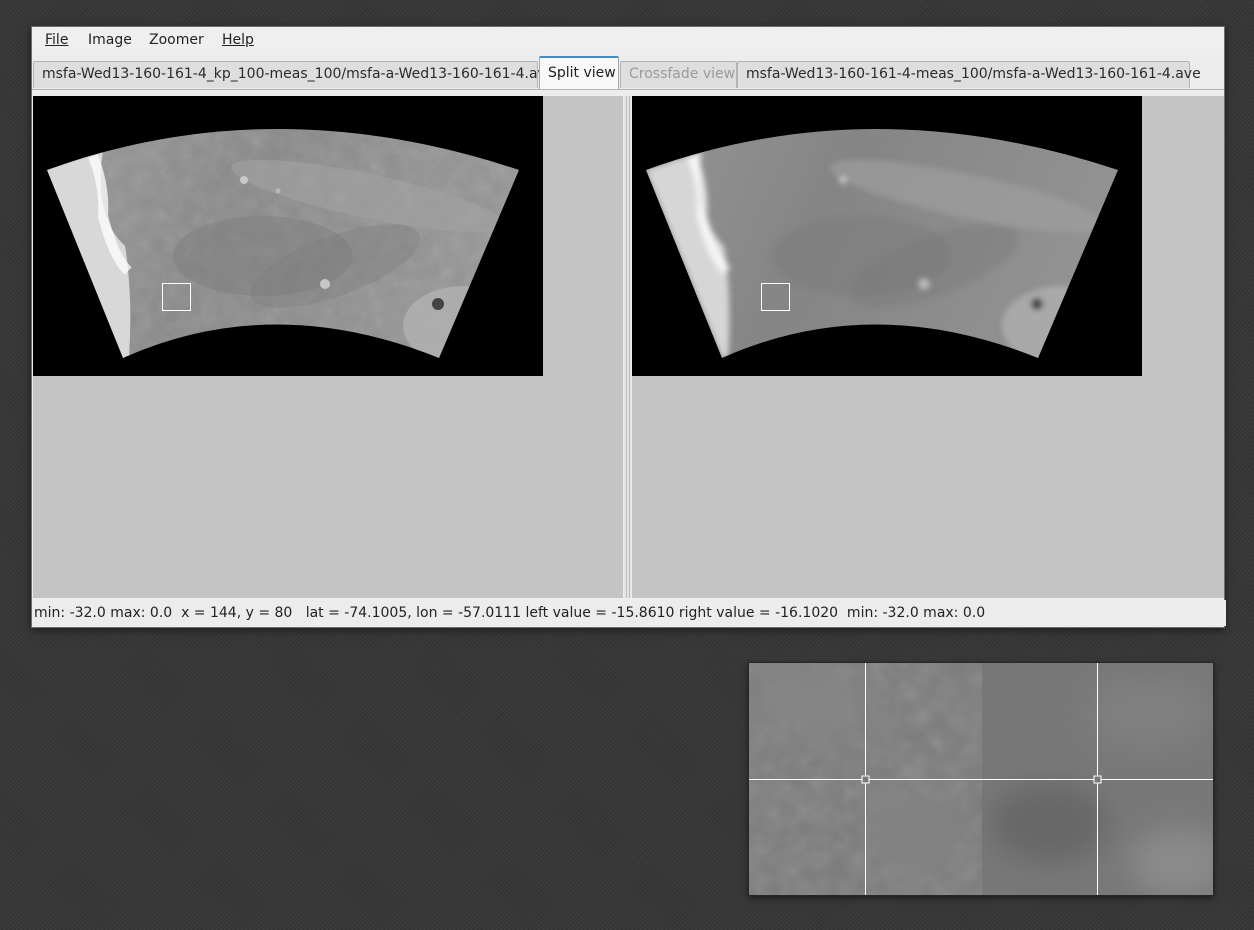 The width and height of the screenshot is (1254, 930). Describe the element at coordinates (628, 89) in the screenshot. I see `tab-bar-divider` at that location.